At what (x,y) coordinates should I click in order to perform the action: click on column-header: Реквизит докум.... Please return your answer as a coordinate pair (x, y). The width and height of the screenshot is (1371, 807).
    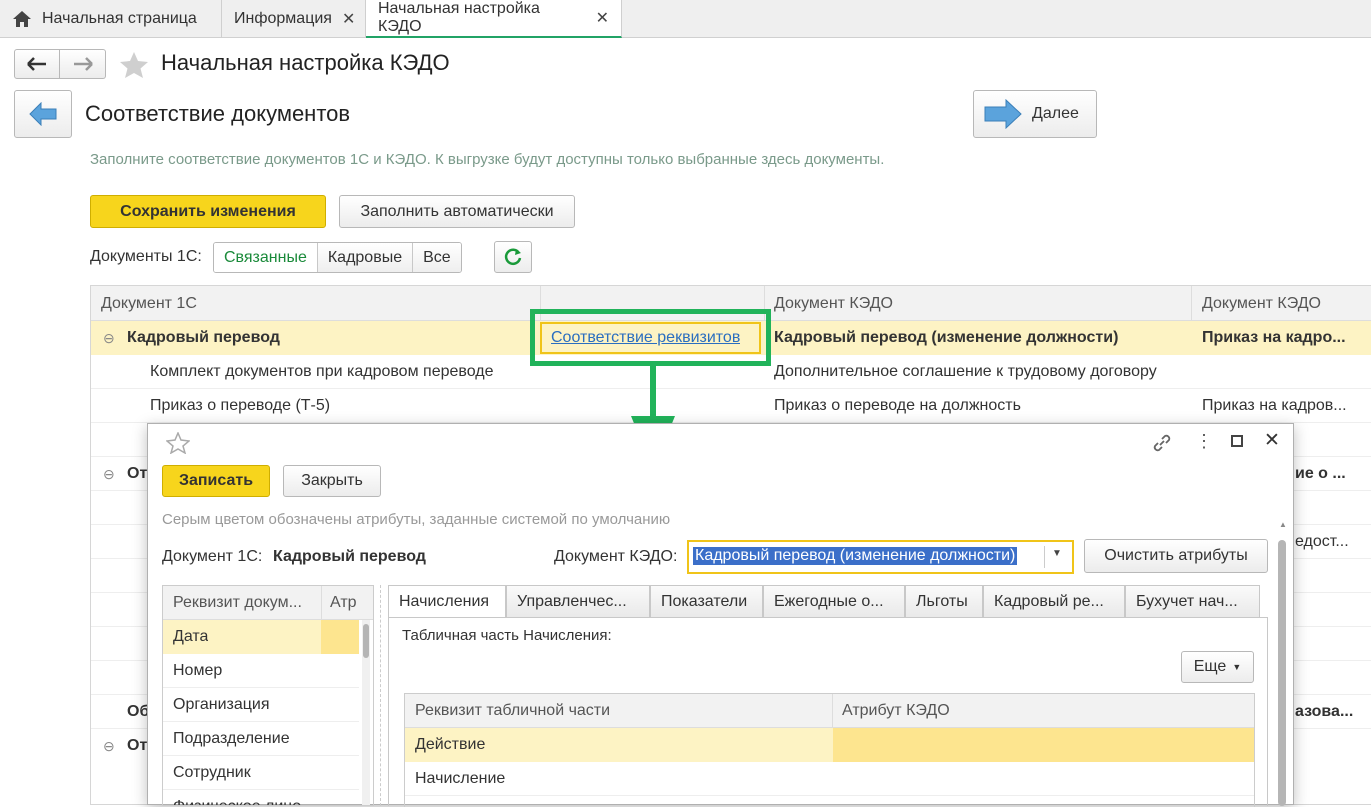
    Looking at the image, I should click on (243, 603).